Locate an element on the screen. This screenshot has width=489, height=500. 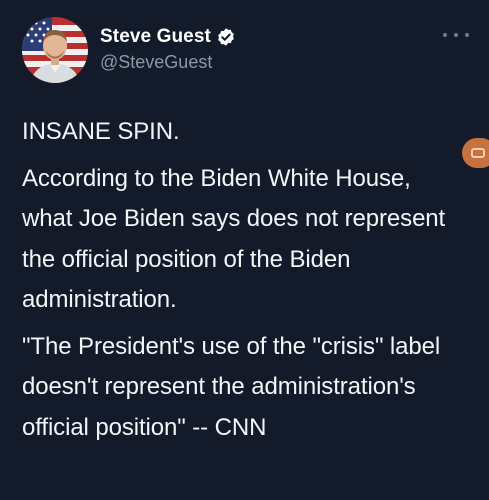
more-options-button is located at coordinates (456, 35).